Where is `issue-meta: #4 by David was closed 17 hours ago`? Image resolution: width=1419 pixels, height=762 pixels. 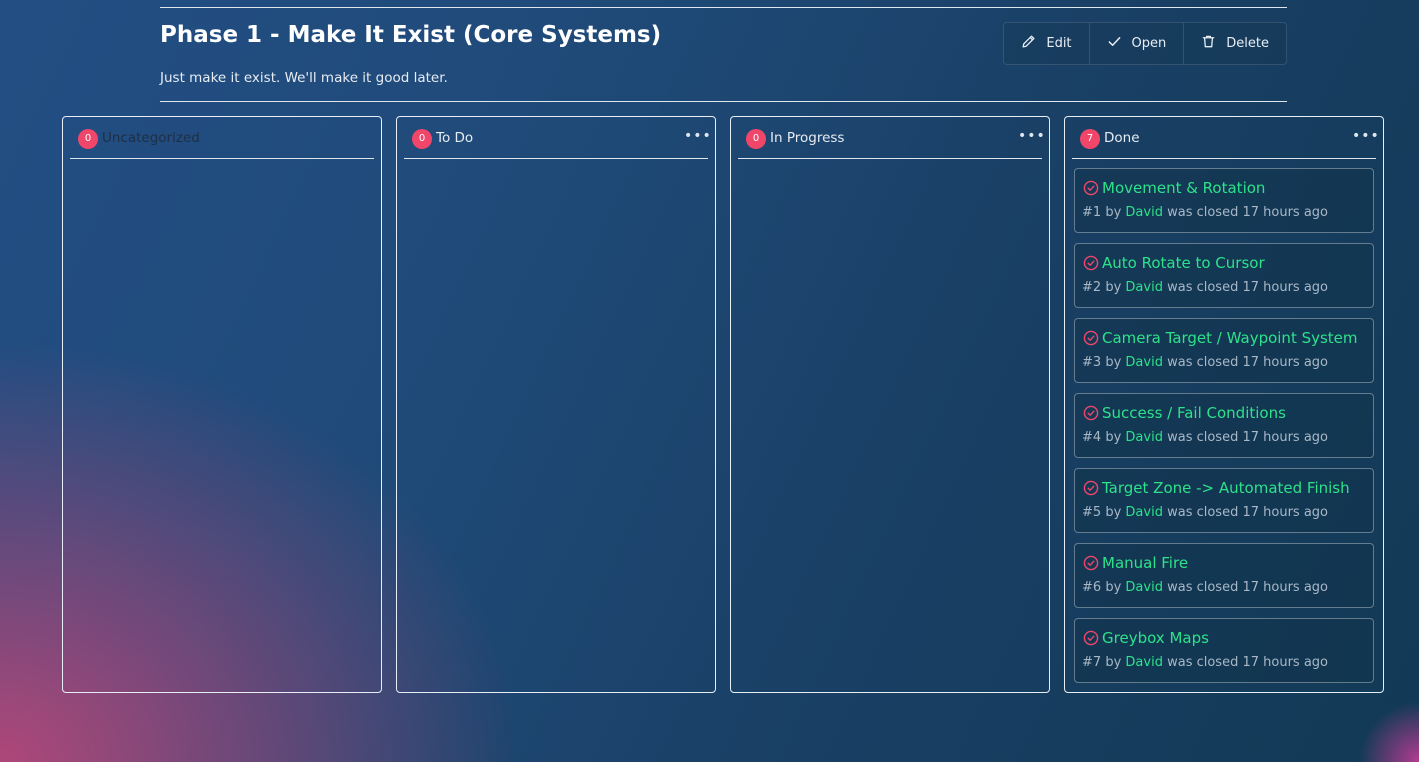
issue-meta: #4 by David was closed 17 hours ago is located at coordinates (1205, 437).